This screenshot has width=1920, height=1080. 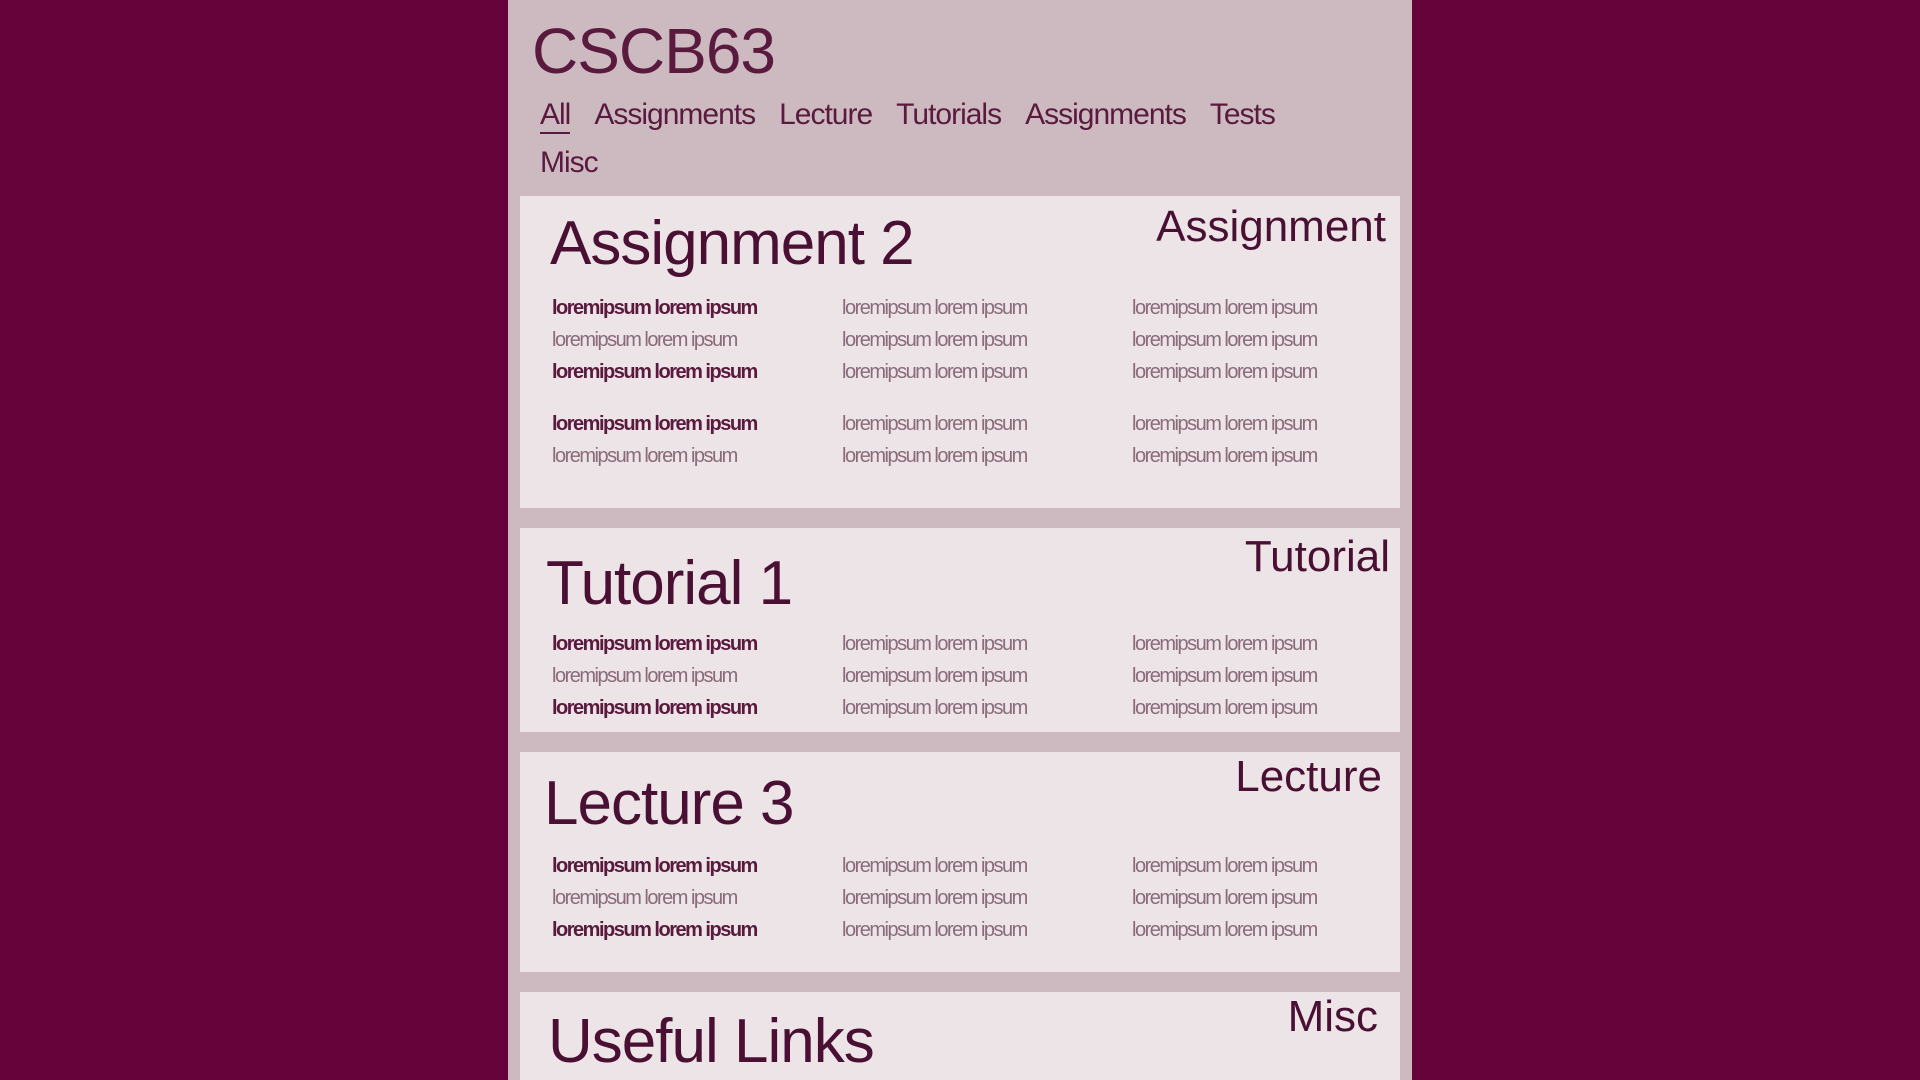 I want to click on card-title: Tutorial 1, so click(x=669, y=583).